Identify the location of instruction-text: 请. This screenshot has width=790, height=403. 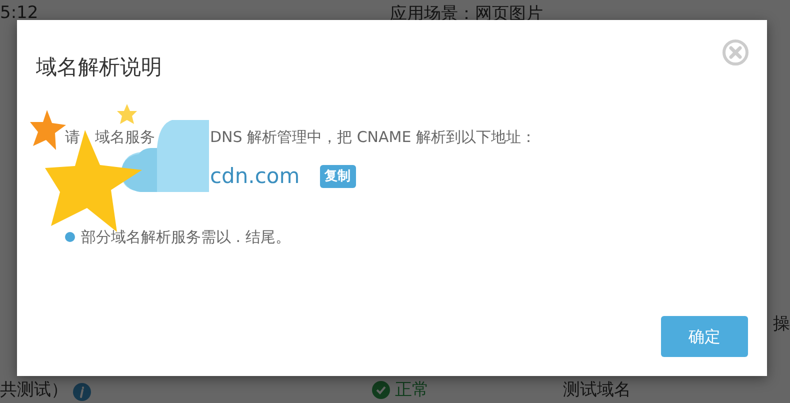
(72, 137).